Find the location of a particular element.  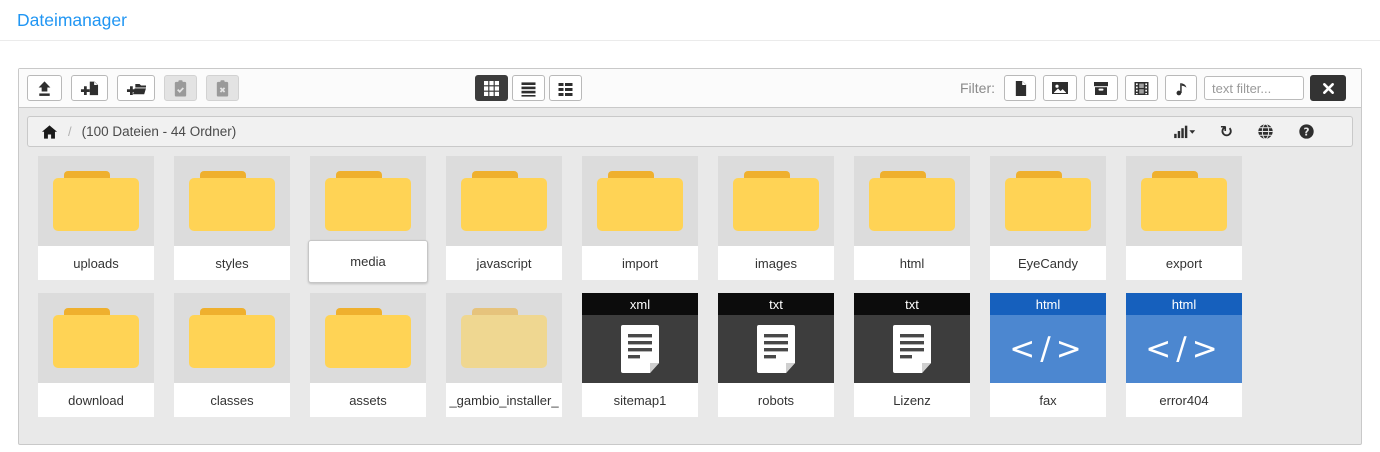

folder-tile-styles: styles is located at coordinates (232, 218).